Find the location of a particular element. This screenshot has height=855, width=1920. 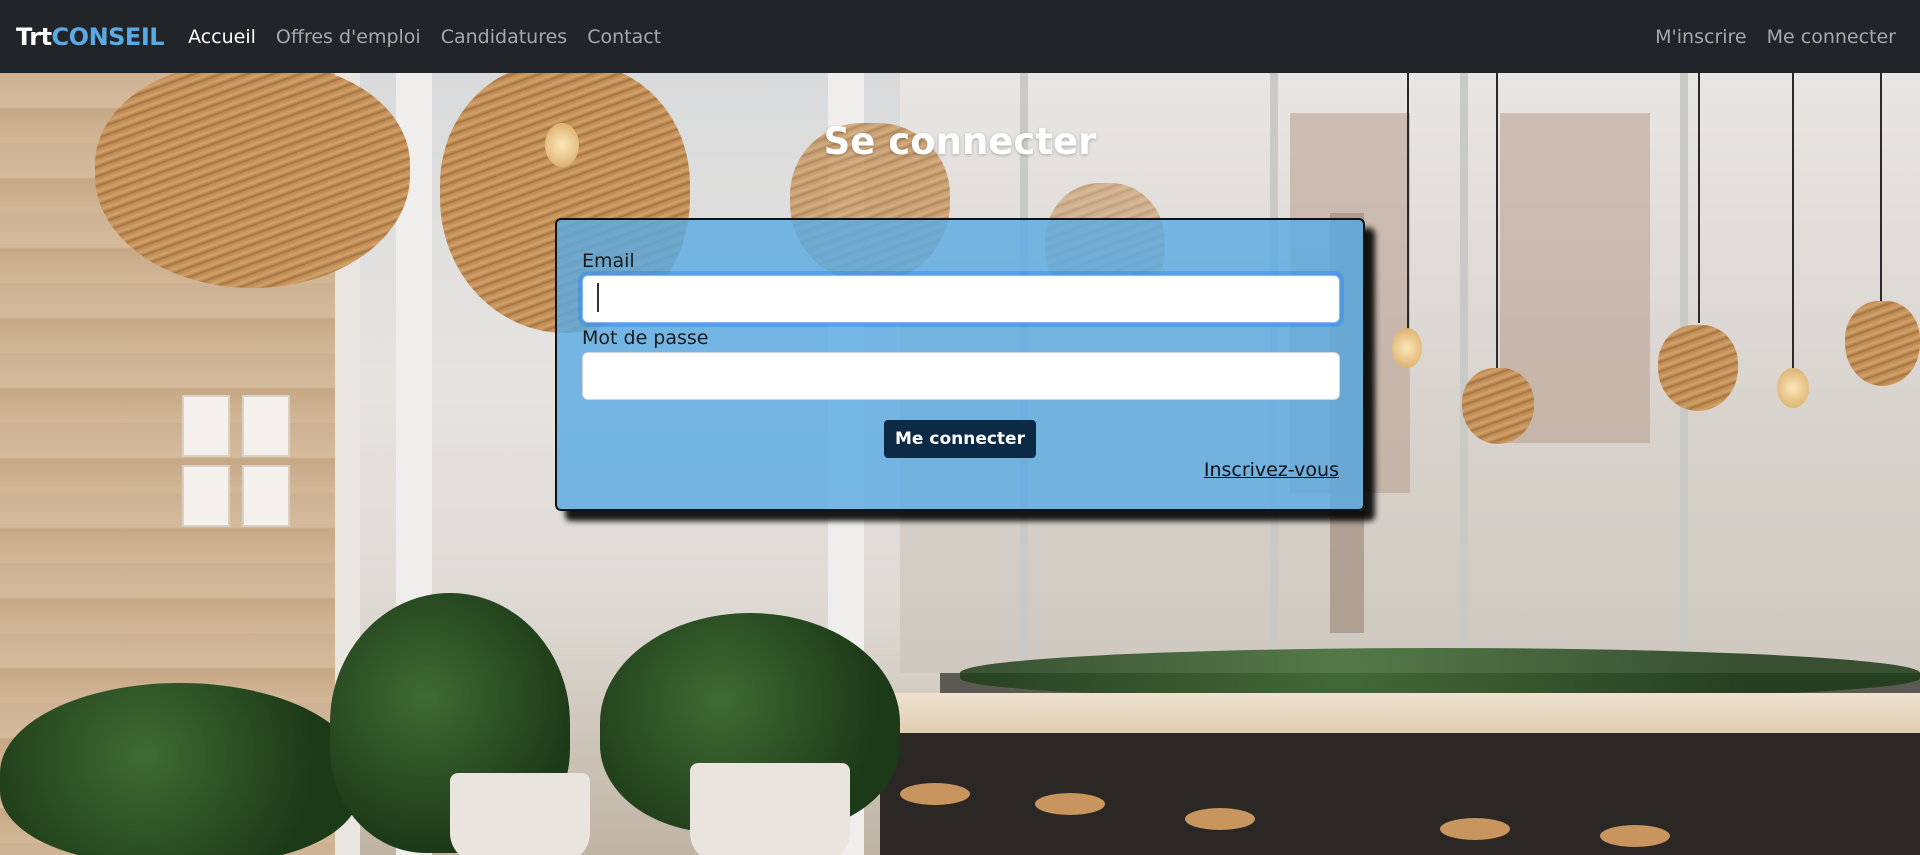

email-label: Email is located at coordinates (608, 261).